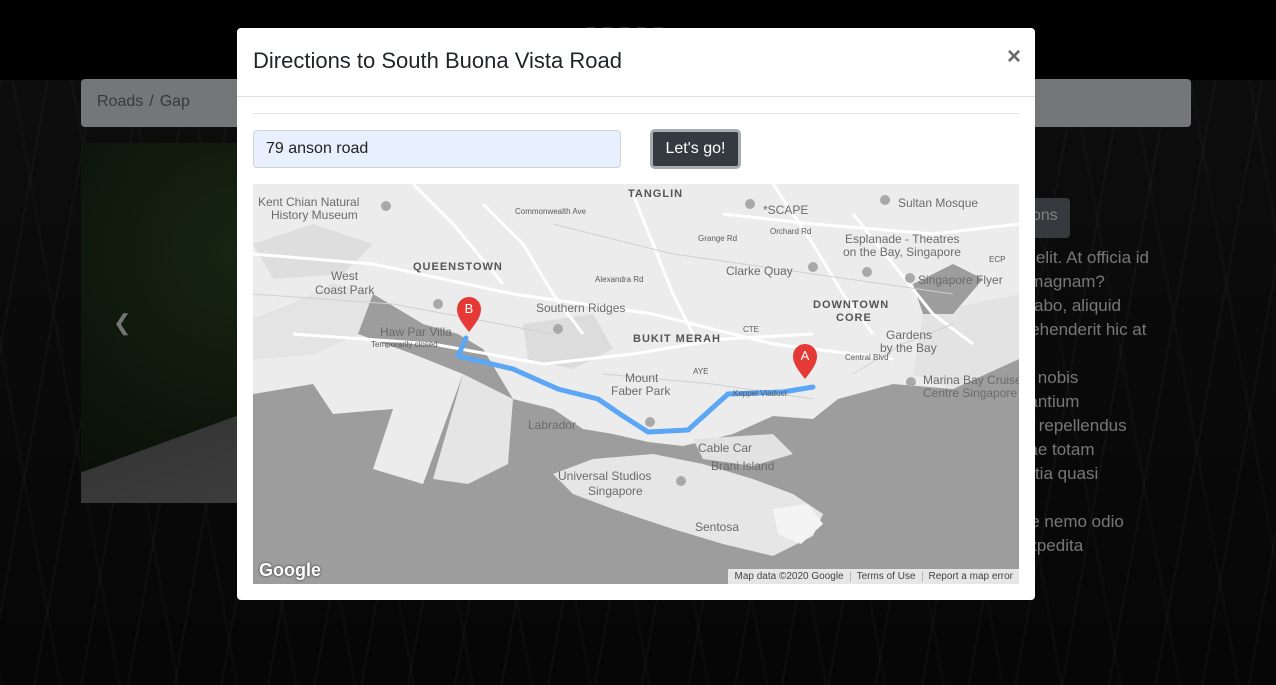  I want to click on map-place-label: Marina Bay Cruise, so click(971, 380).